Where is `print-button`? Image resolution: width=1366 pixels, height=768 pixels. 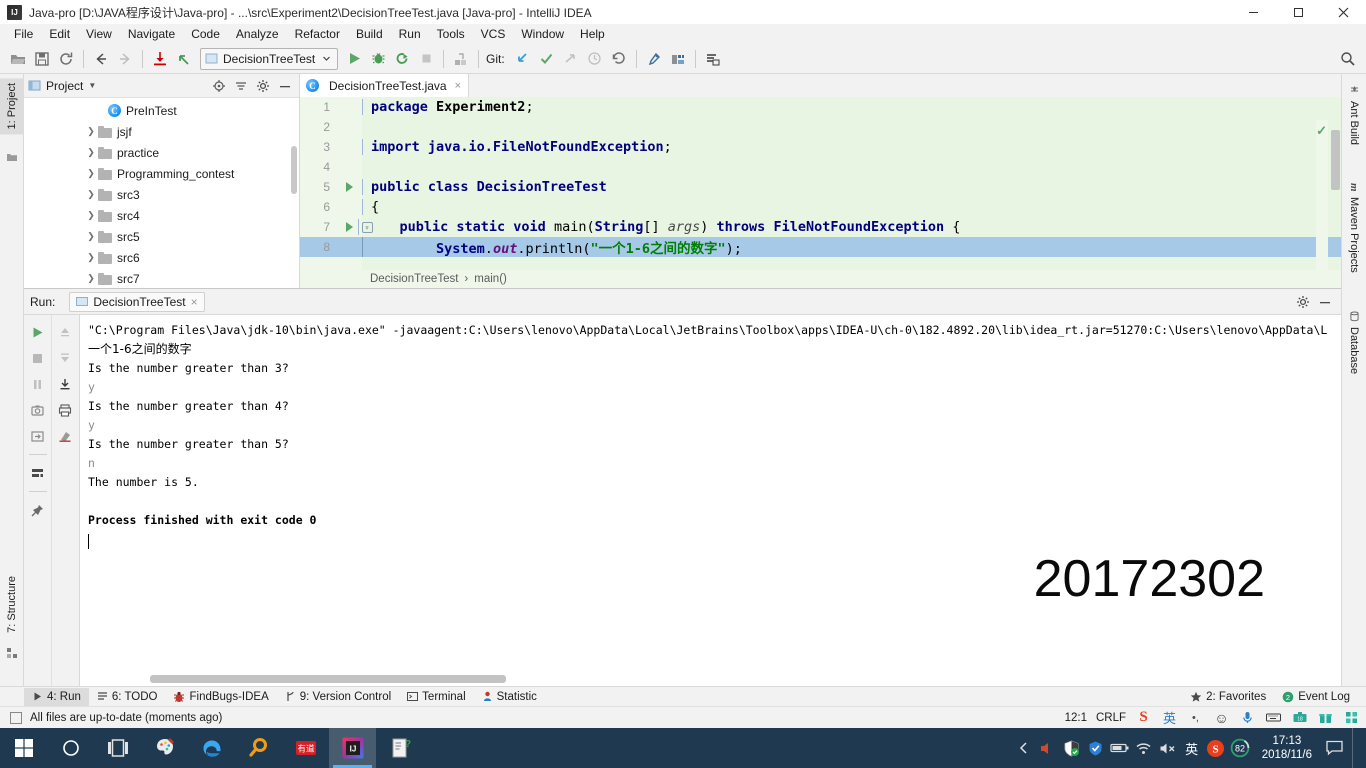
print-button is located at coordinates (65, 410).